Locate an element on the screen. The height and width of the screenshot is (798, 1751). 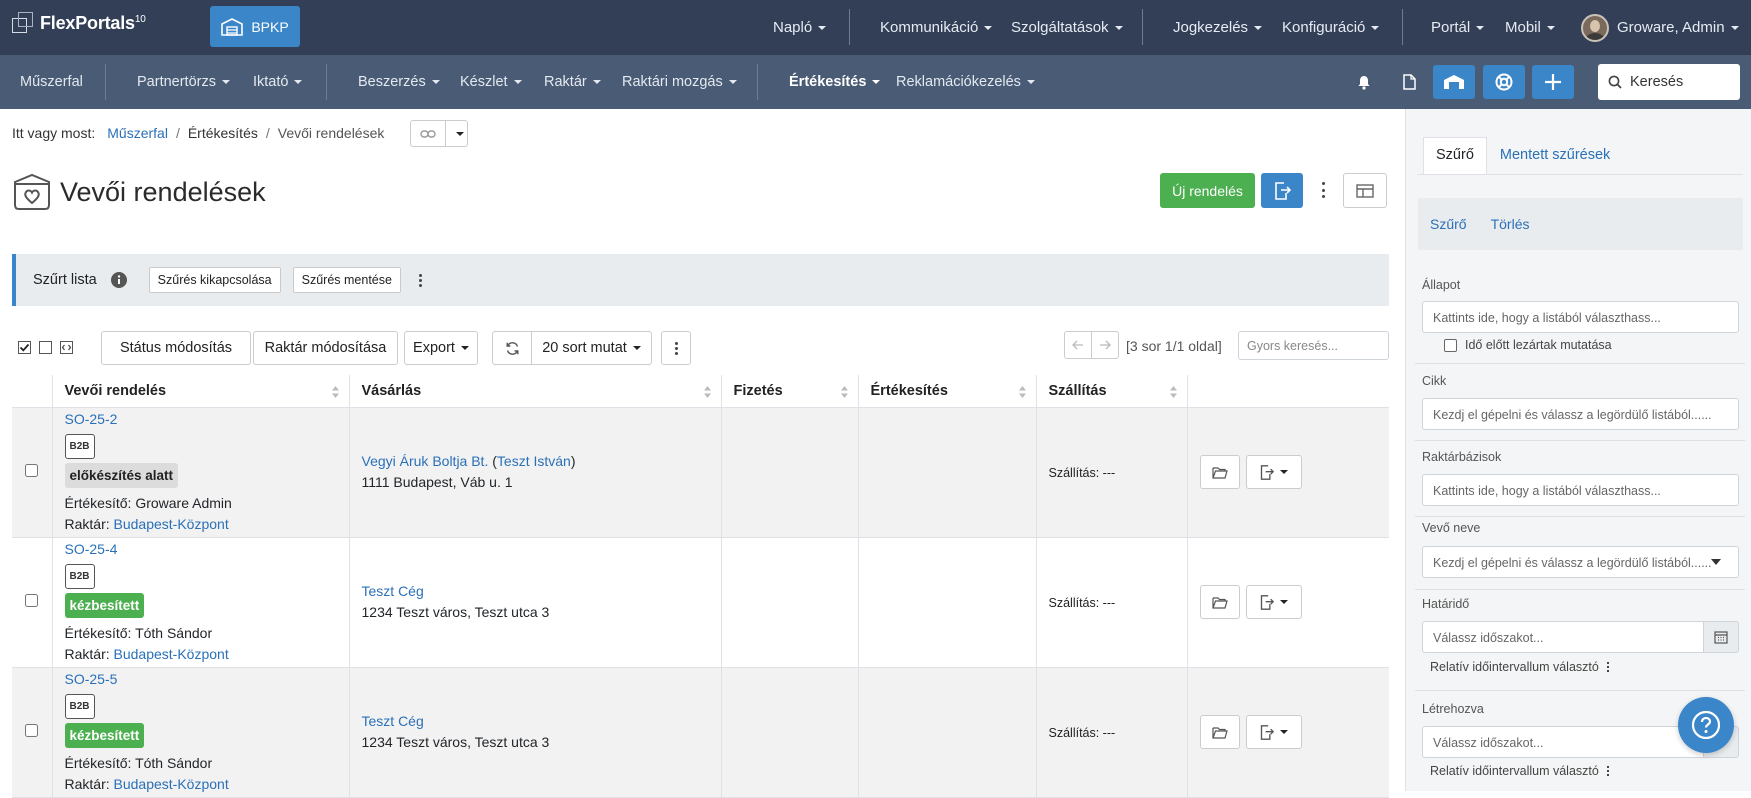
copy-link-dropdown is located at coordinates (456, 133).